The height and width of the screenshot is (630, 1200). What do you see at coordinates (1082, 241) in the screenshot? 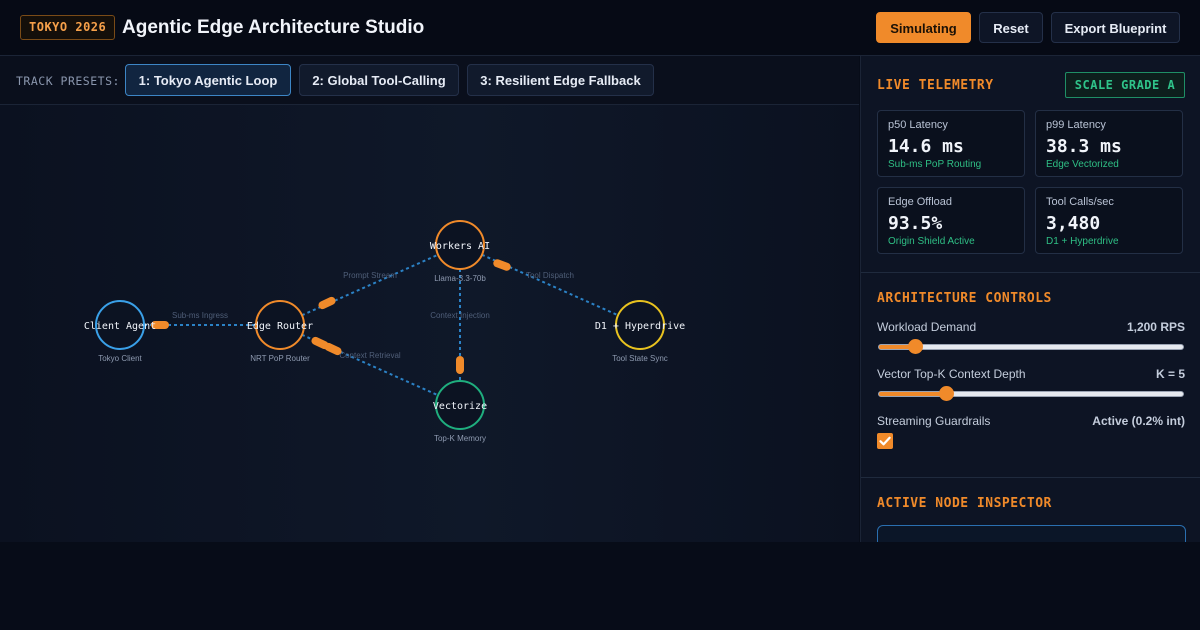
I see `metric-note: D1 + Hyperdrive` at bounding box center [1082, 241].